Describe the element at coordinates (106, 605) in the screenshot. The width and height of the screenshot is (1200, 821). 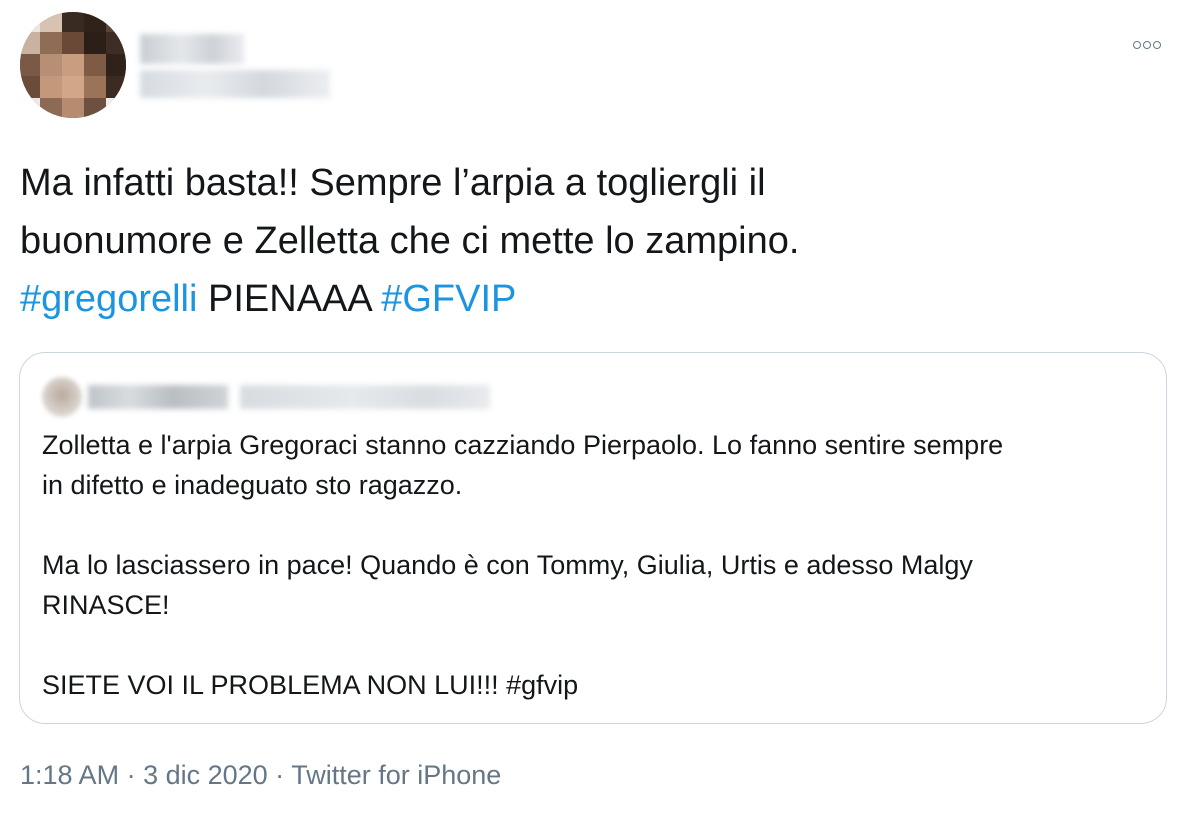
I see `quoted-text-line: RINASCE!` at that location.